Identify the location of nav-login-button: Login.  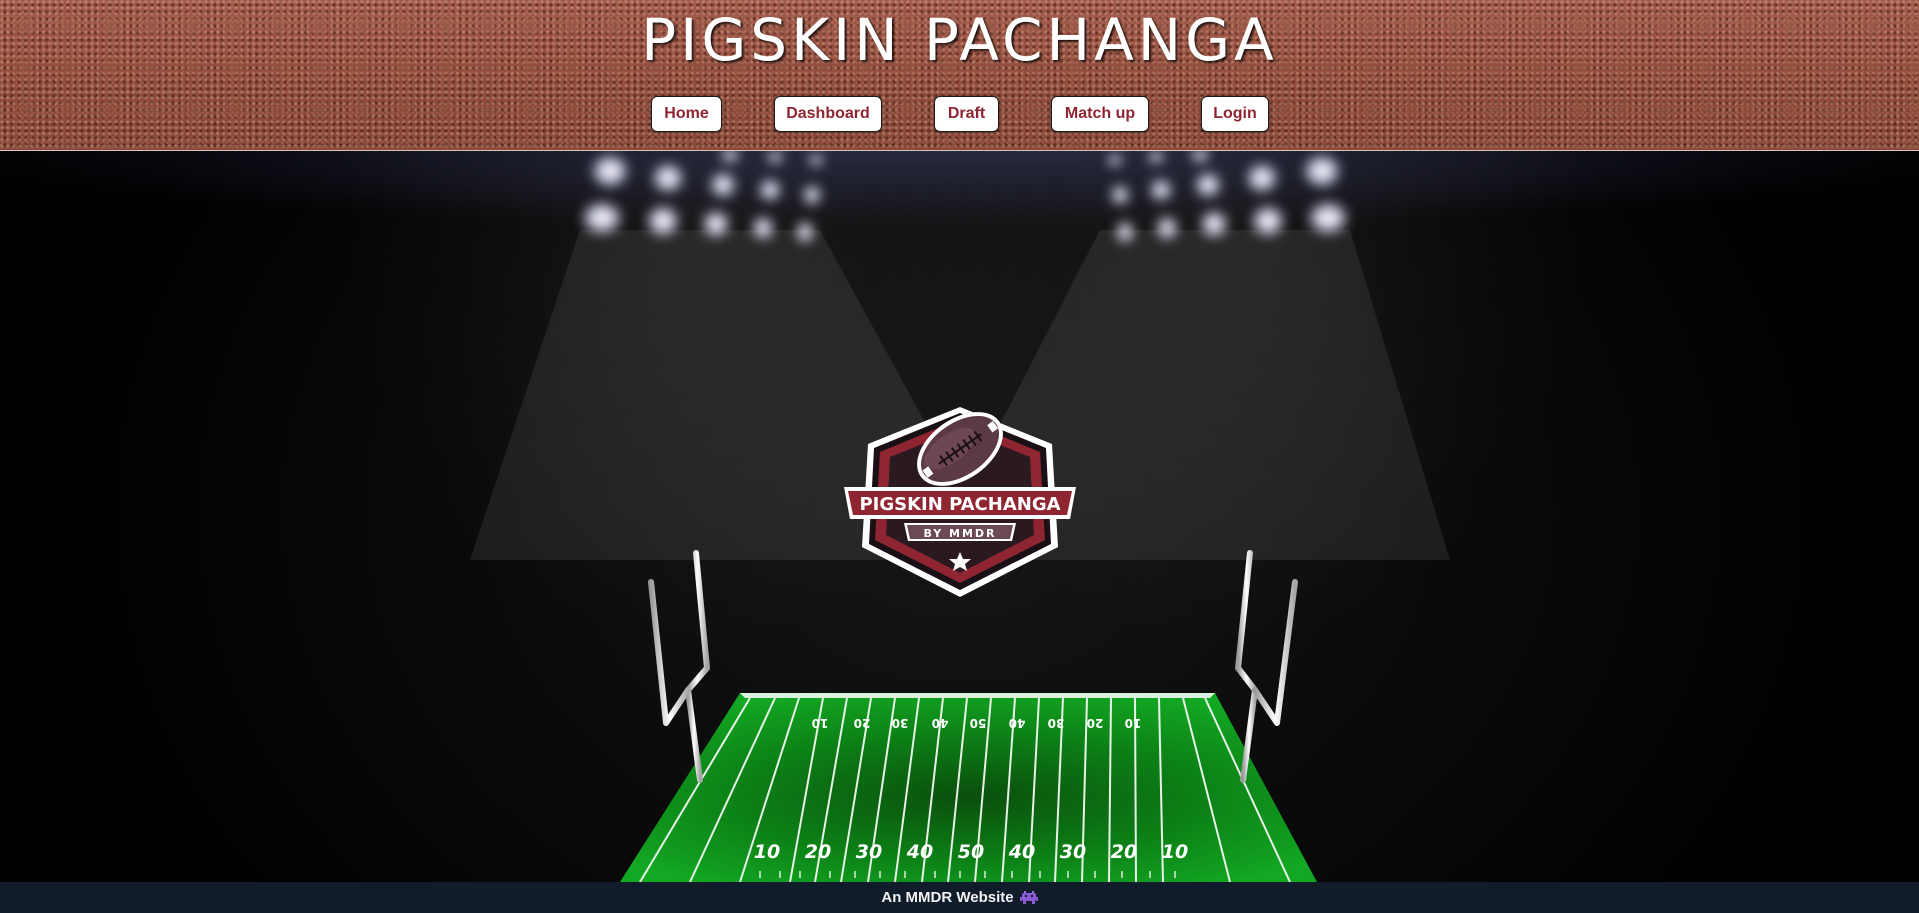
(1235, 114).